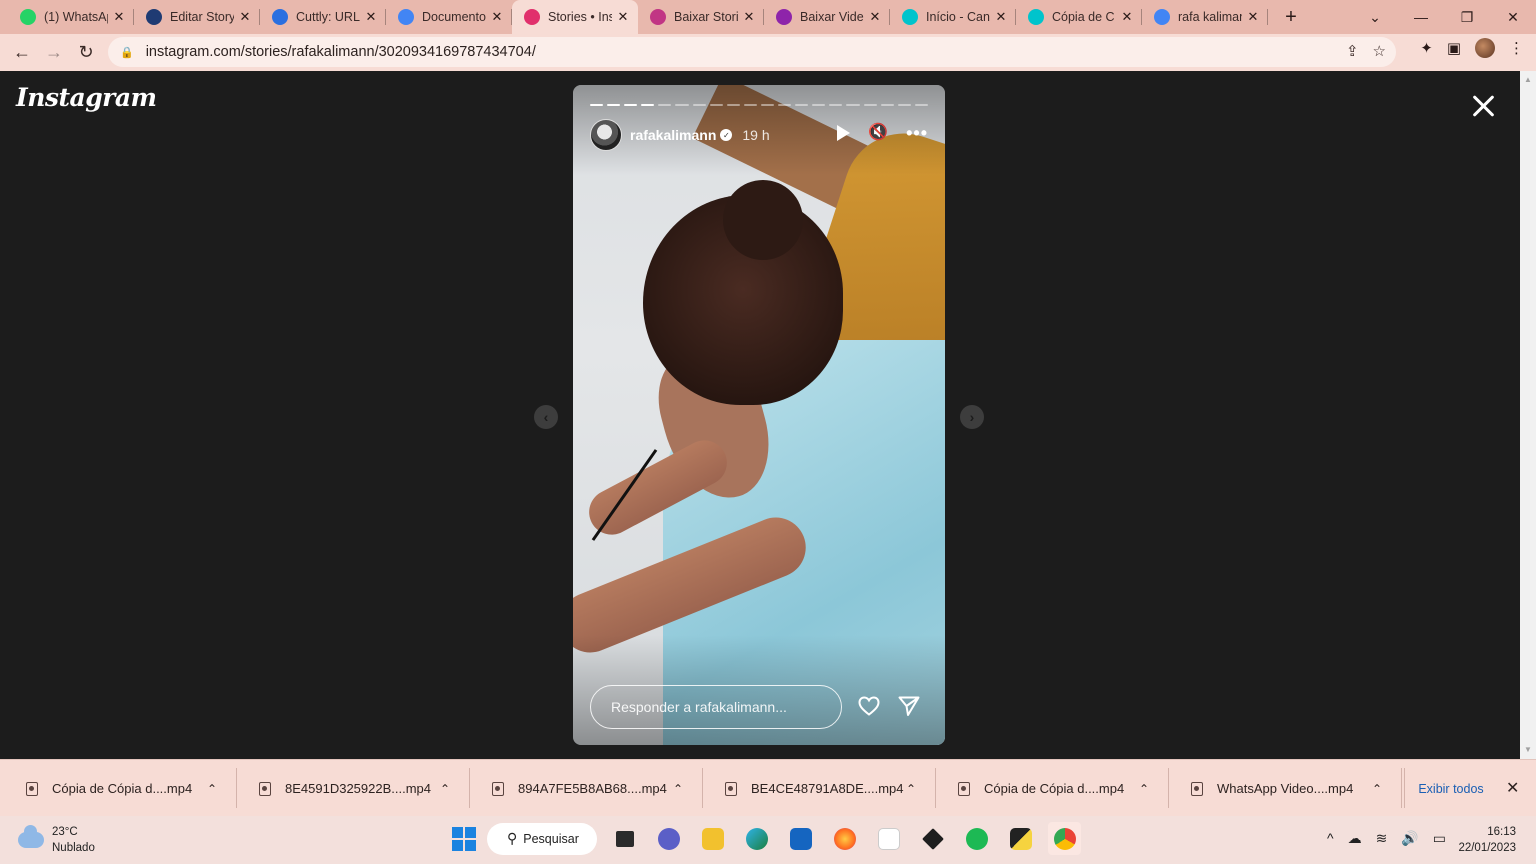 This screenshot has height=864, width=1536. I want to click on browser-tab: (1) WhatsApp ✕, so click(71, 17).